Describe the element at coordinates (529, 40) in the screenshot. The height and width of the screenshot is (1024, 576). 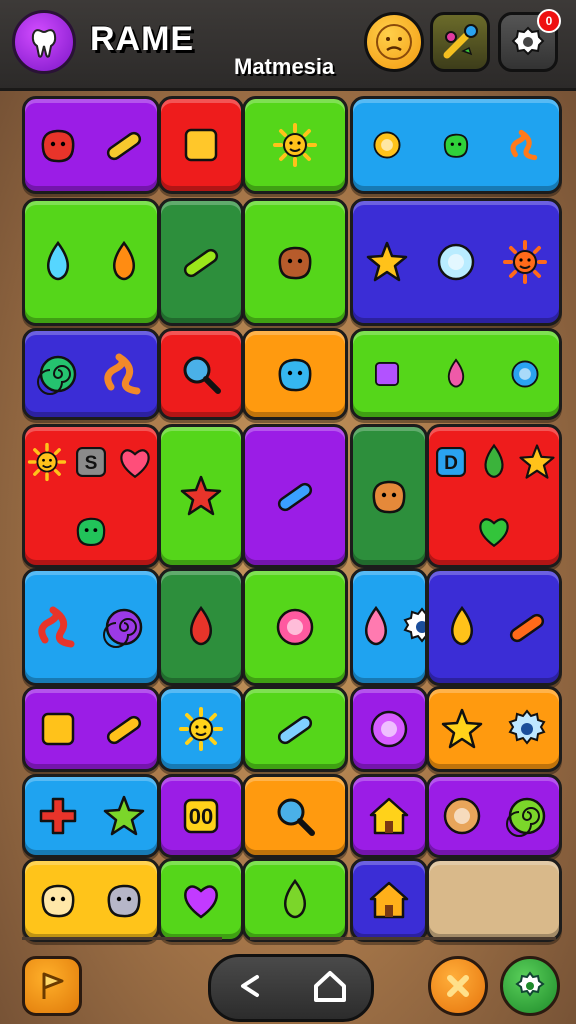
I see `settings-icon: 0` at that location.